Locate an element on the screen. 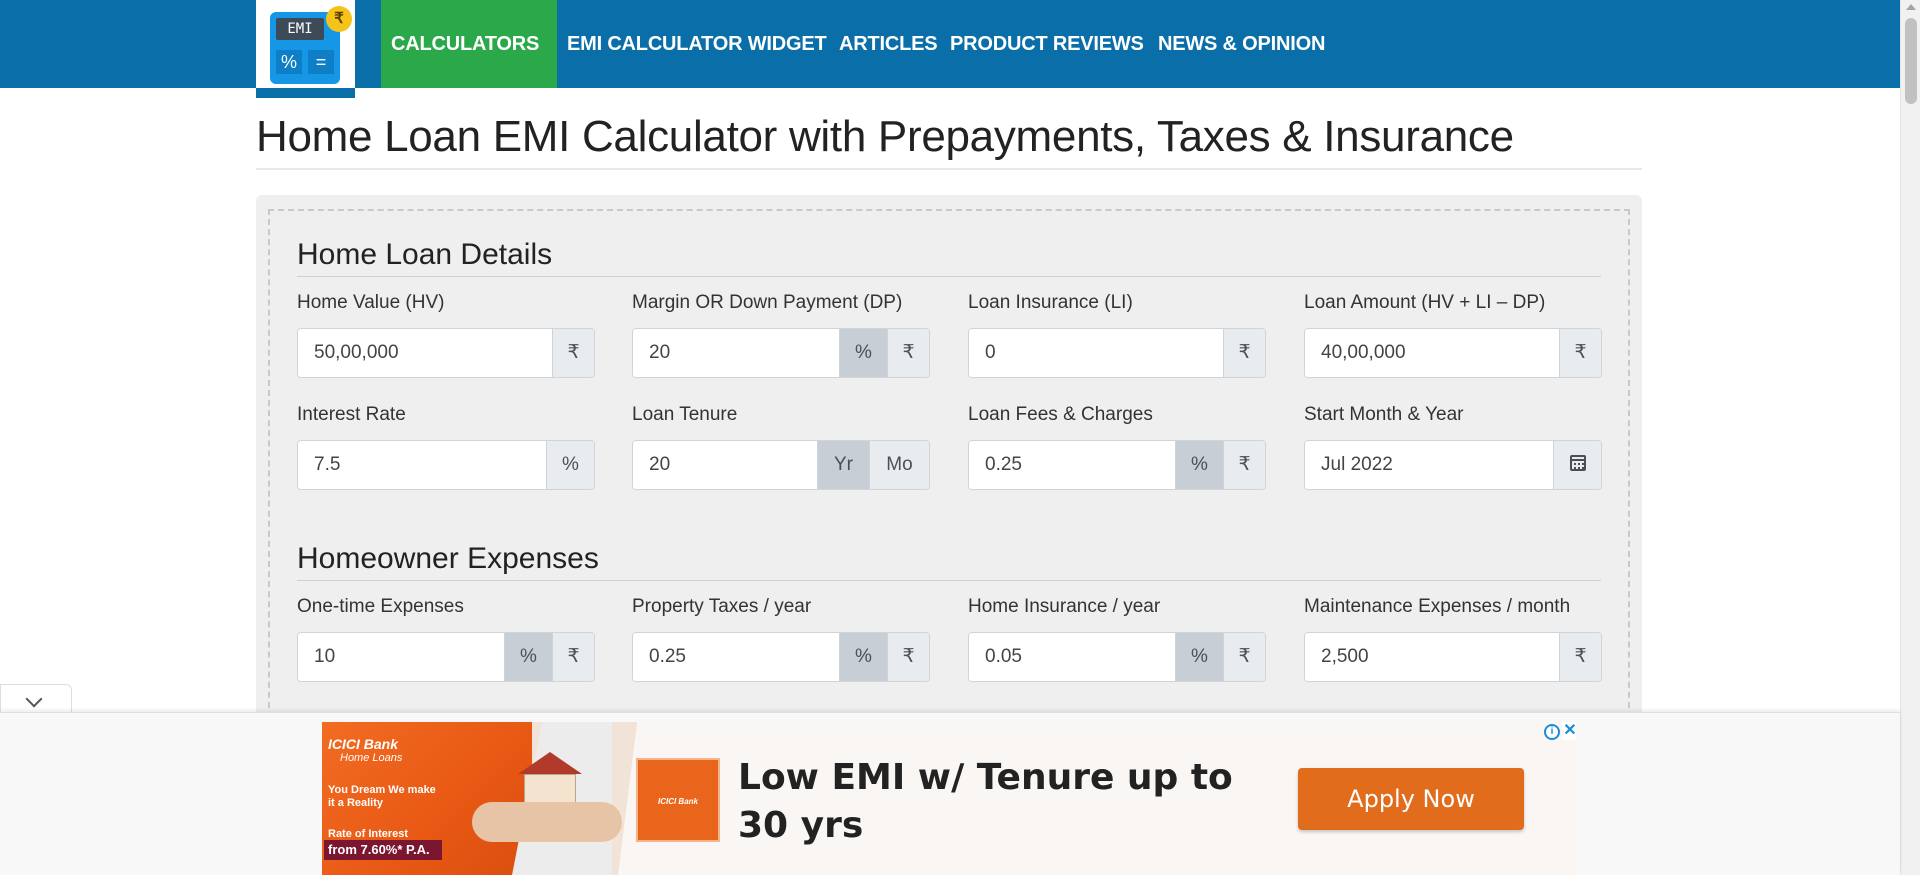 This screenshot has height=875, width=1920. ad-bank-name: ICICI Bank is located at coordinates (363, 744).